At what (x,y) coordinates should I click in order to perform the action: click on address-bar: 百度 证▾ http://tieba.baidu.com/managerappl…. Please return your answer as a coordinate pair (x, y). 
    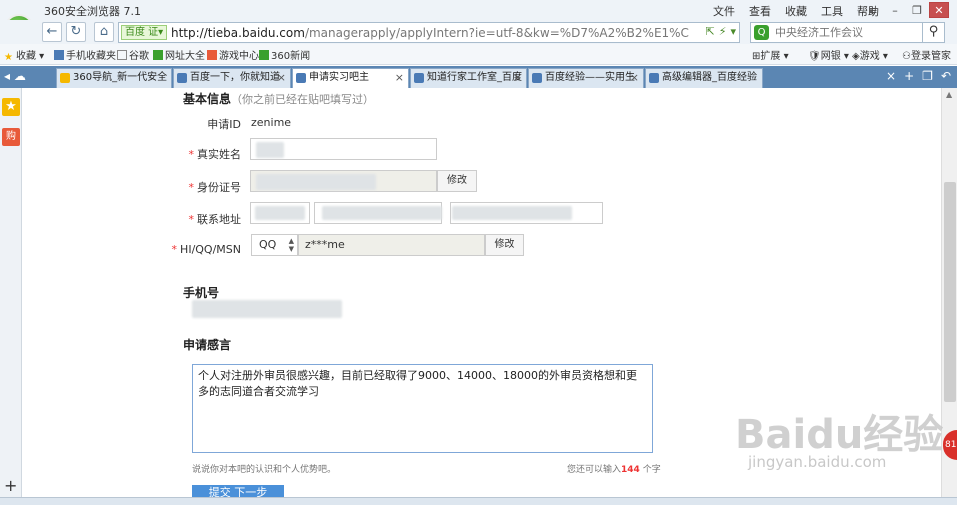
    Looking at the image, I should click on (429, 32).